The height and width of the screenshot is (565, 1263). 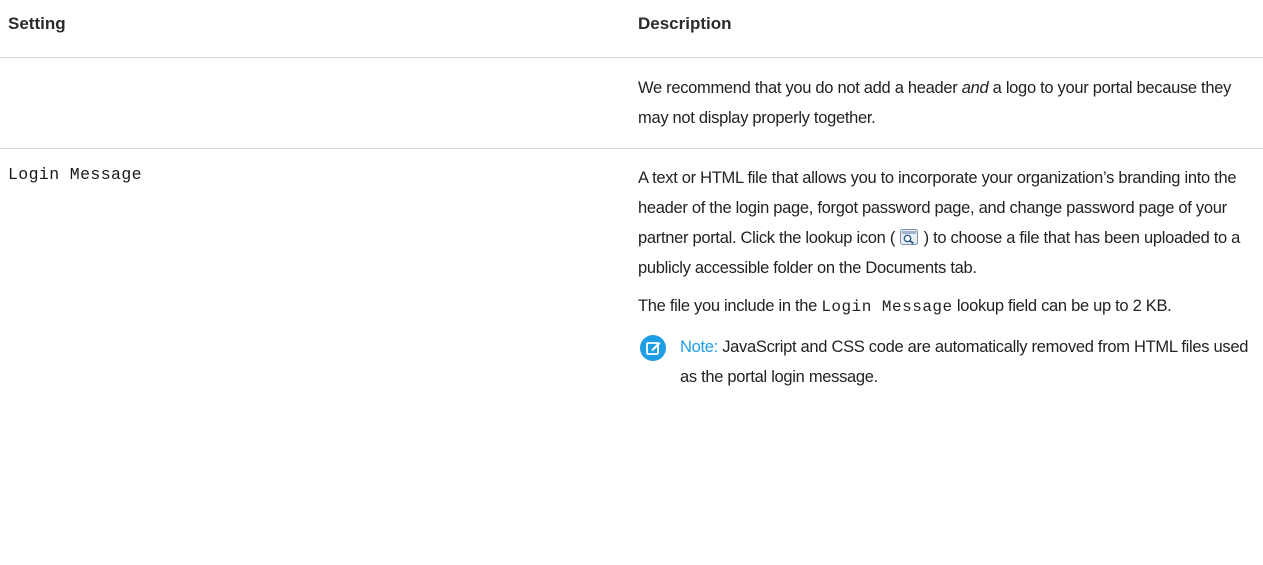 What do you see at coordinates (685, 23) in the screenshot?
I see `column-header-description: Description` at bounding box center [685, 23].